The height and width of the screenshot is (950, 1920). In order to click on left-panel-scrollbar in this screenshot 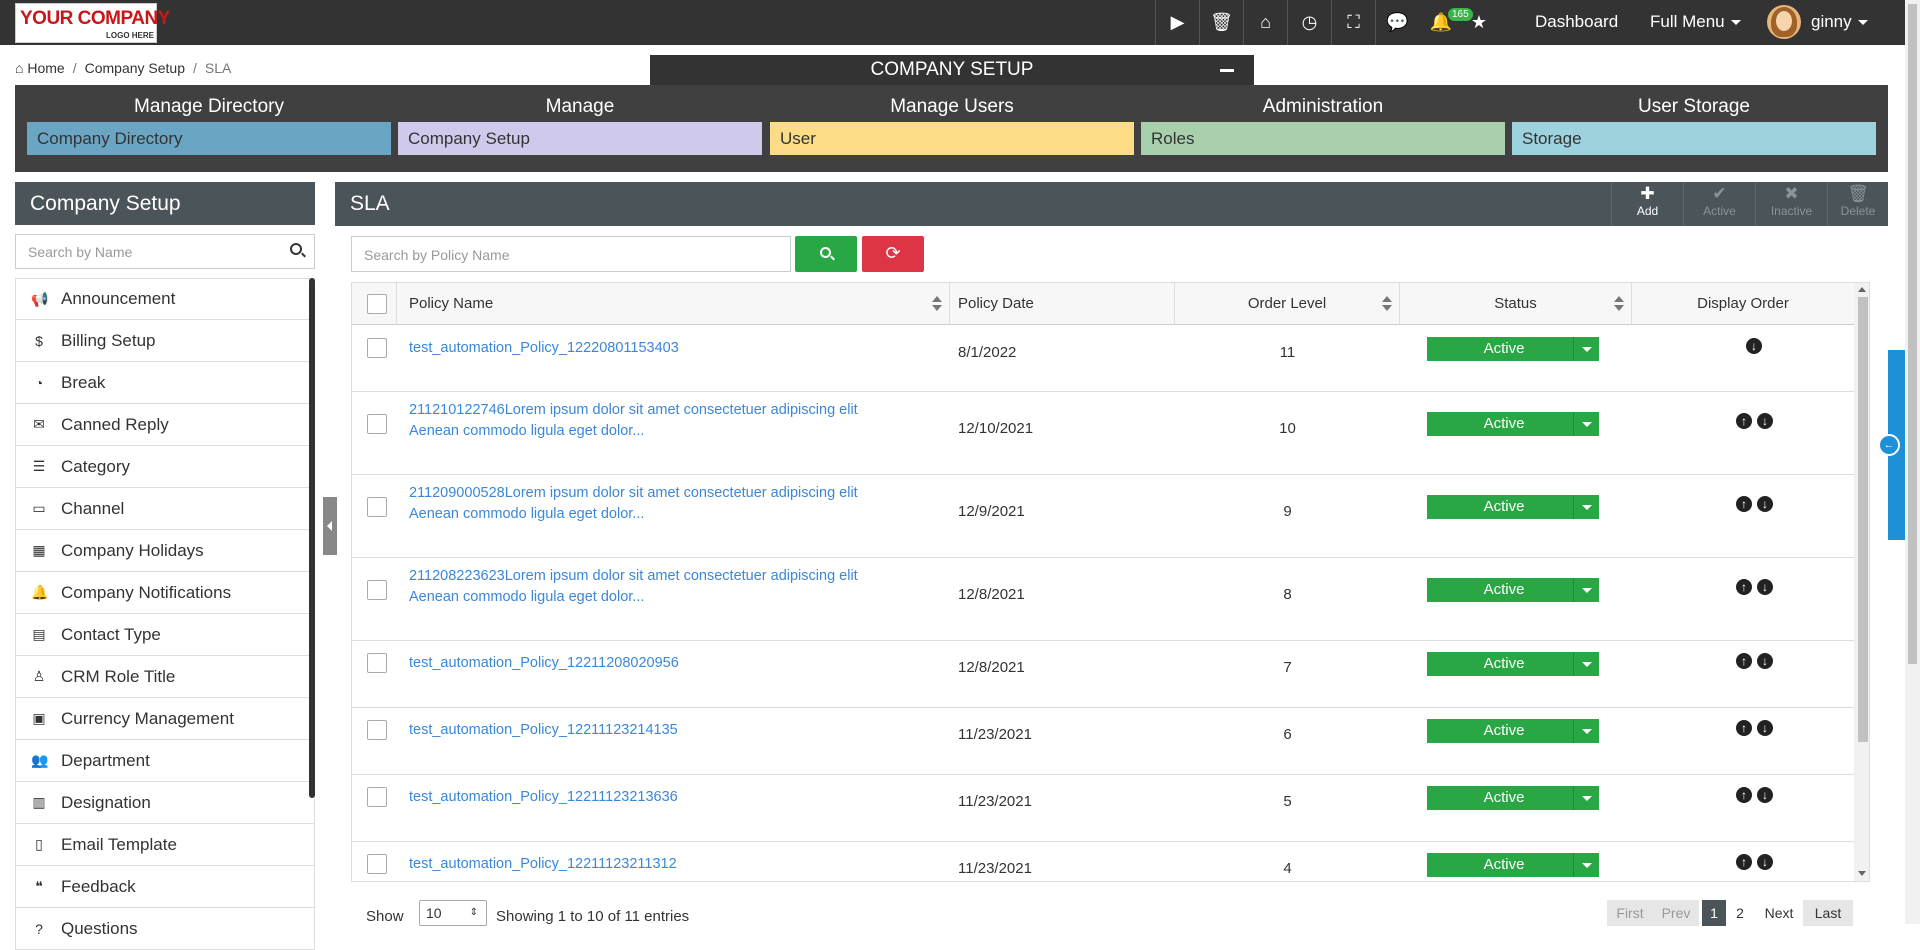, I will do `click(312, 538)`.